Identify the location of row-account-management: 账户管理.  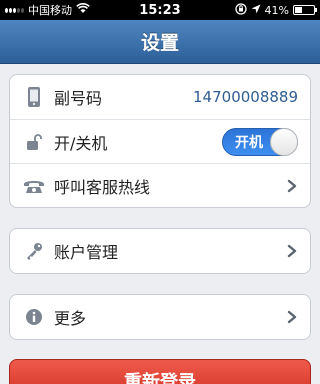
(160, 251).